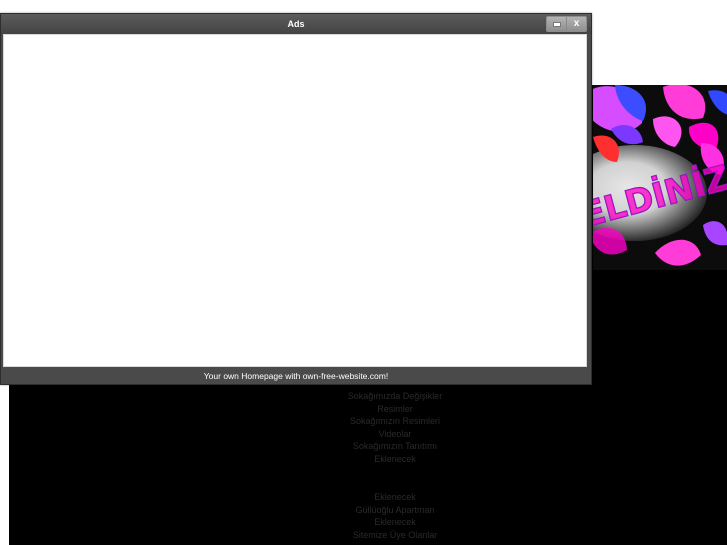 The width and height of the screenshot is (727, 545). I want to click on menu-item-gulluoglu-apartman: Güllüoğlu Apartman, so click(395, 510).